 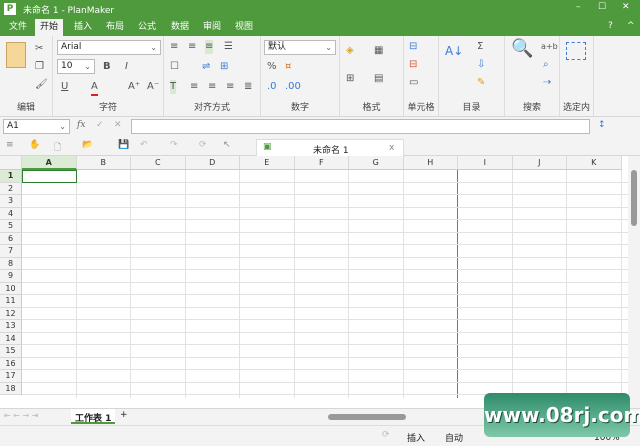 What do you see at coordinates (41, 85) in the screenshot?
I see `format-painter-icon: 🖌` at bounding box center [41, 85].